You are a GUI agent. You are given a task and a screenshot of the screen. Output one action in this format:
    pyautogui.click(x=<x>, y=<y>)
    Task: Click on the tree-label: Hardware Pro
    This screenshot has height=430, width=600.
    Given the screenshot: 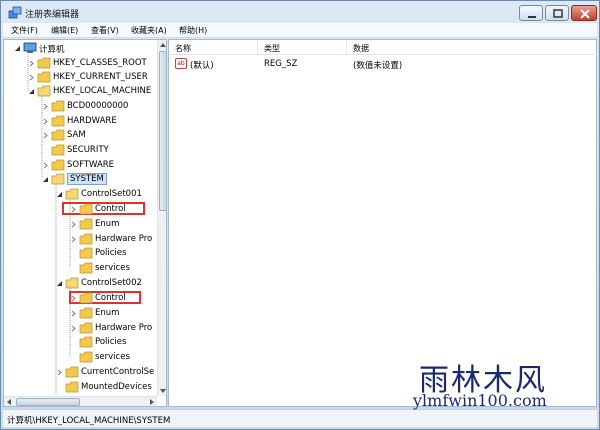 What is the action you would take?
    pyautogui.click(x=124, y=328)
    